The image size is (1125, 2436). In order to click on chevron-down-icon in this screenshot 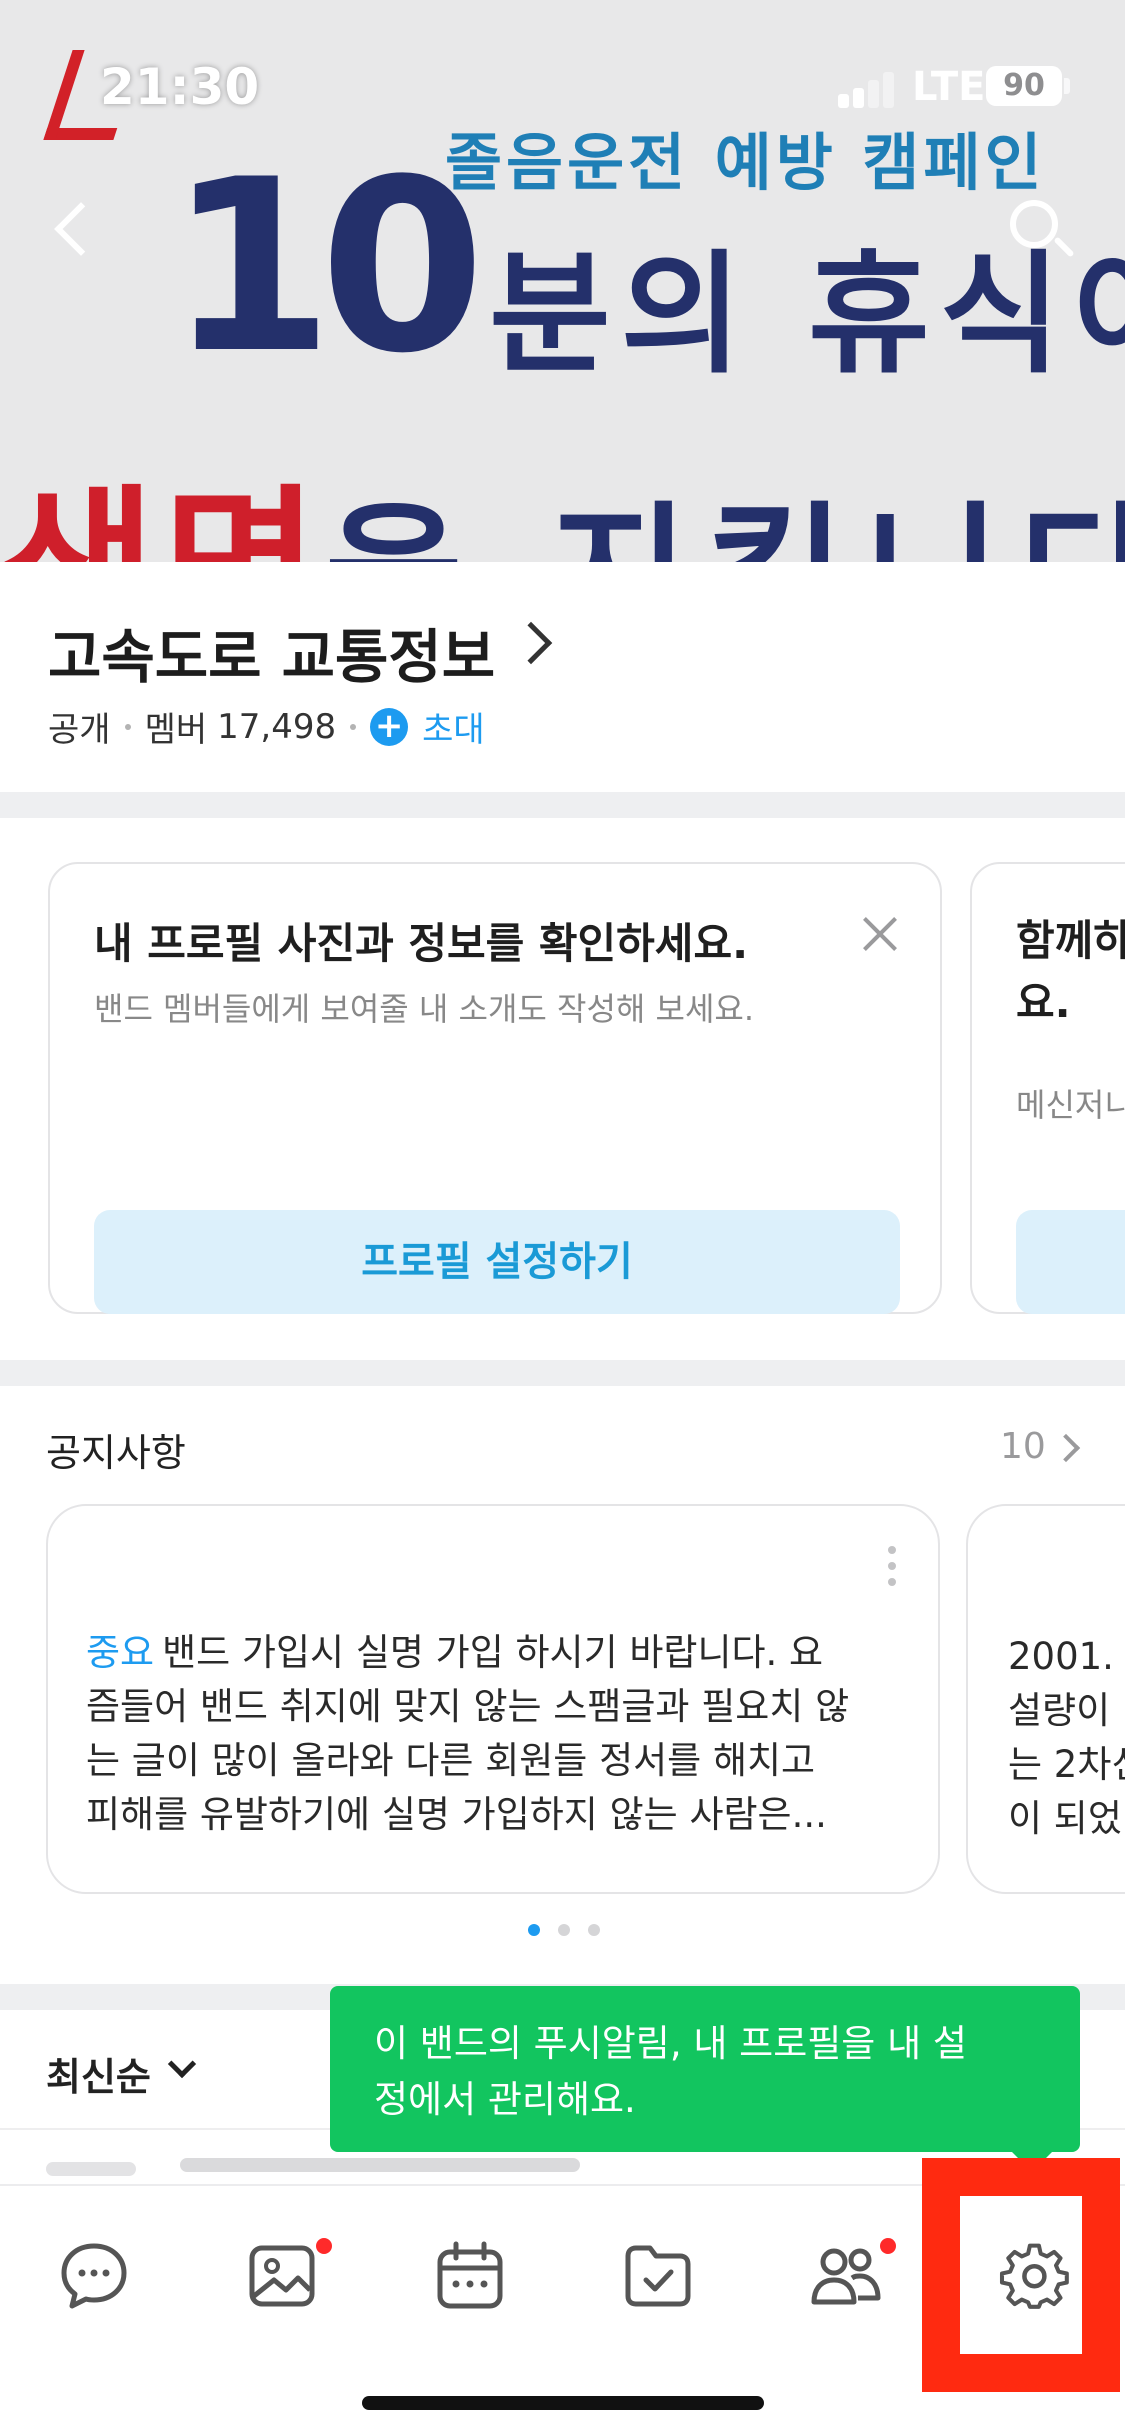, I will do `click(182, 2064)`.